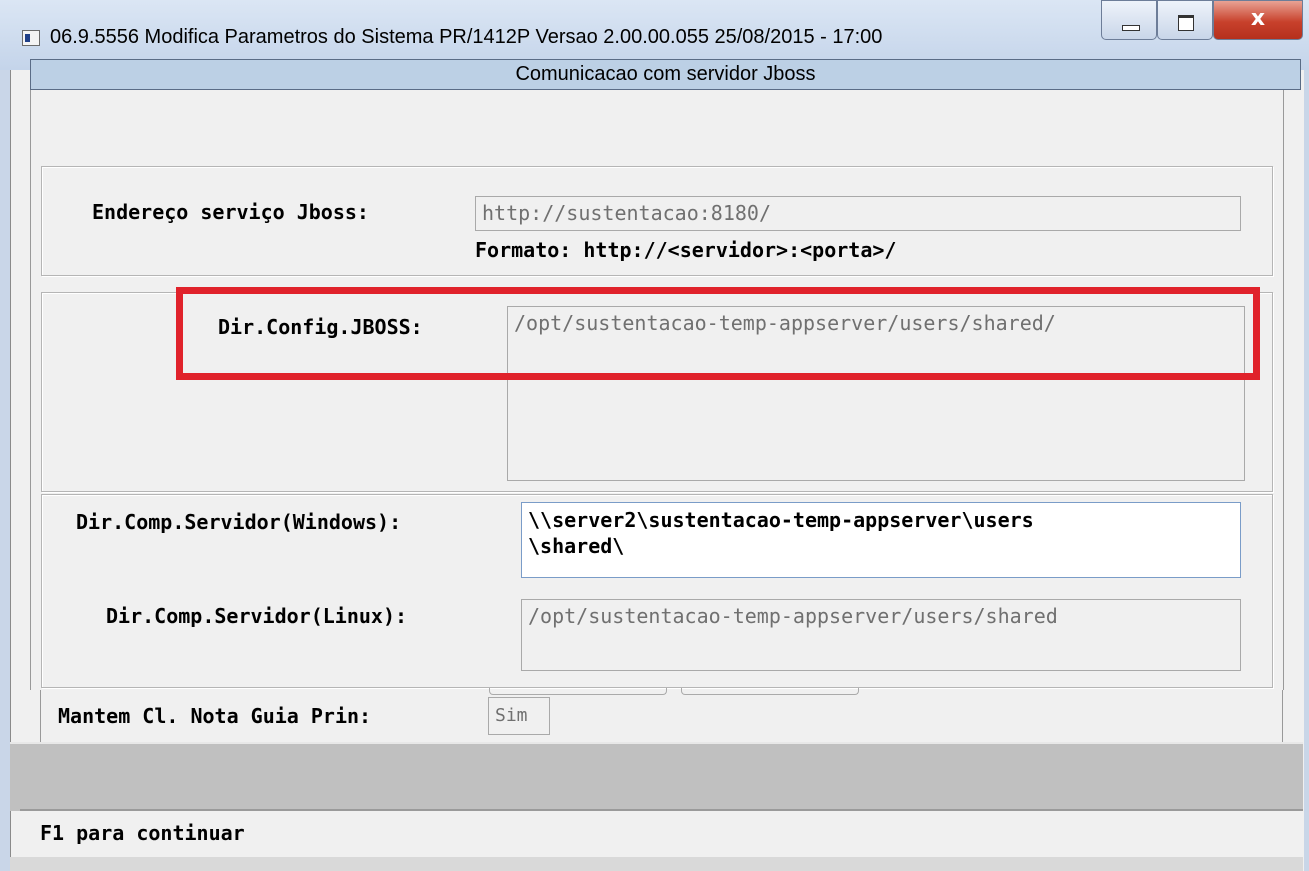 The image size is (1309, 871). Describe the element at coordinates (1186, 23) in the screenshot. I see `maximize-icon` at that location.